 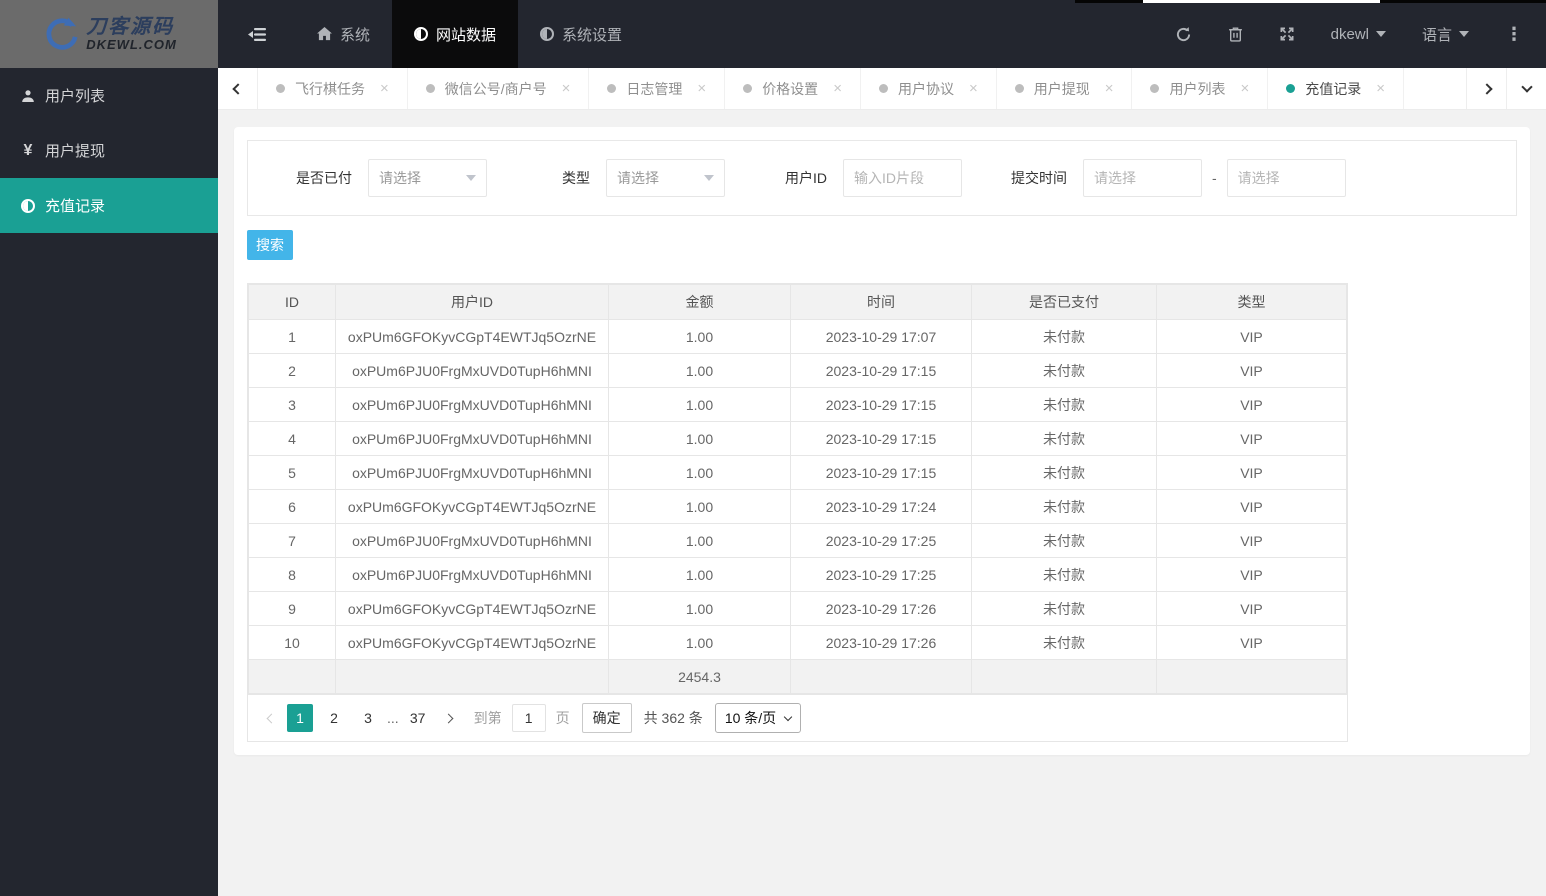 What do you see at coordinates (1142, 178) in the screenshot?
I see `time-start-input` at bounding box center [1142, 178].